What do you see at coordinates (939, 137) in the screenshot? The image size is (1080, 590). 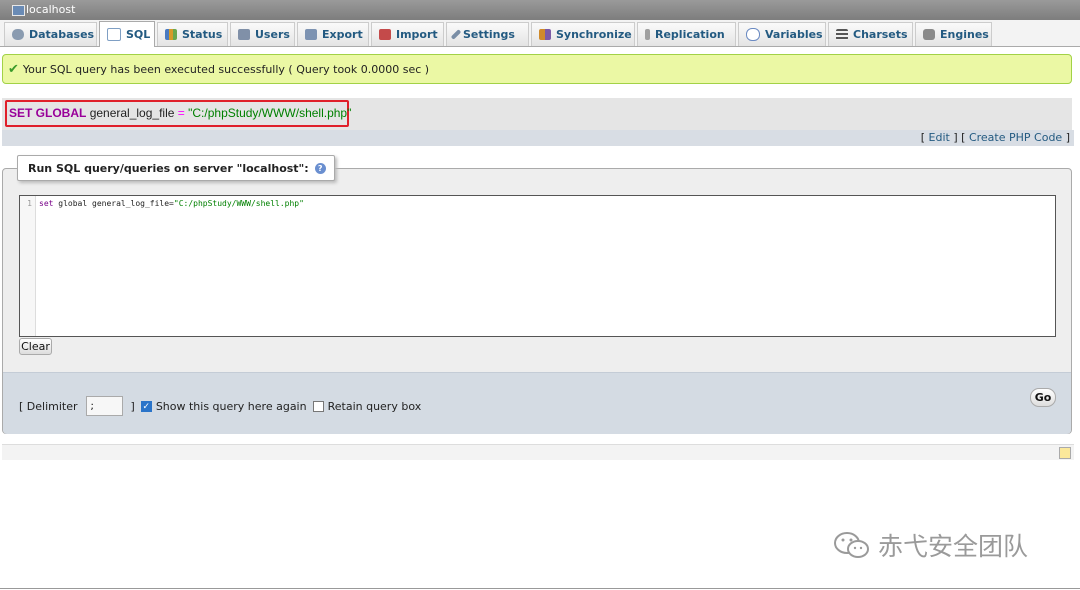 I see `edit-query-link: Edit` at bounding box center [939, 137].